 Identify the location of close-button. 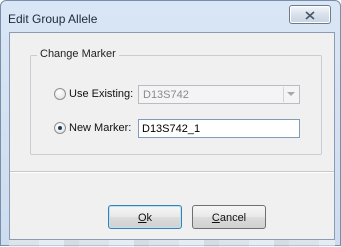
(310, 14).